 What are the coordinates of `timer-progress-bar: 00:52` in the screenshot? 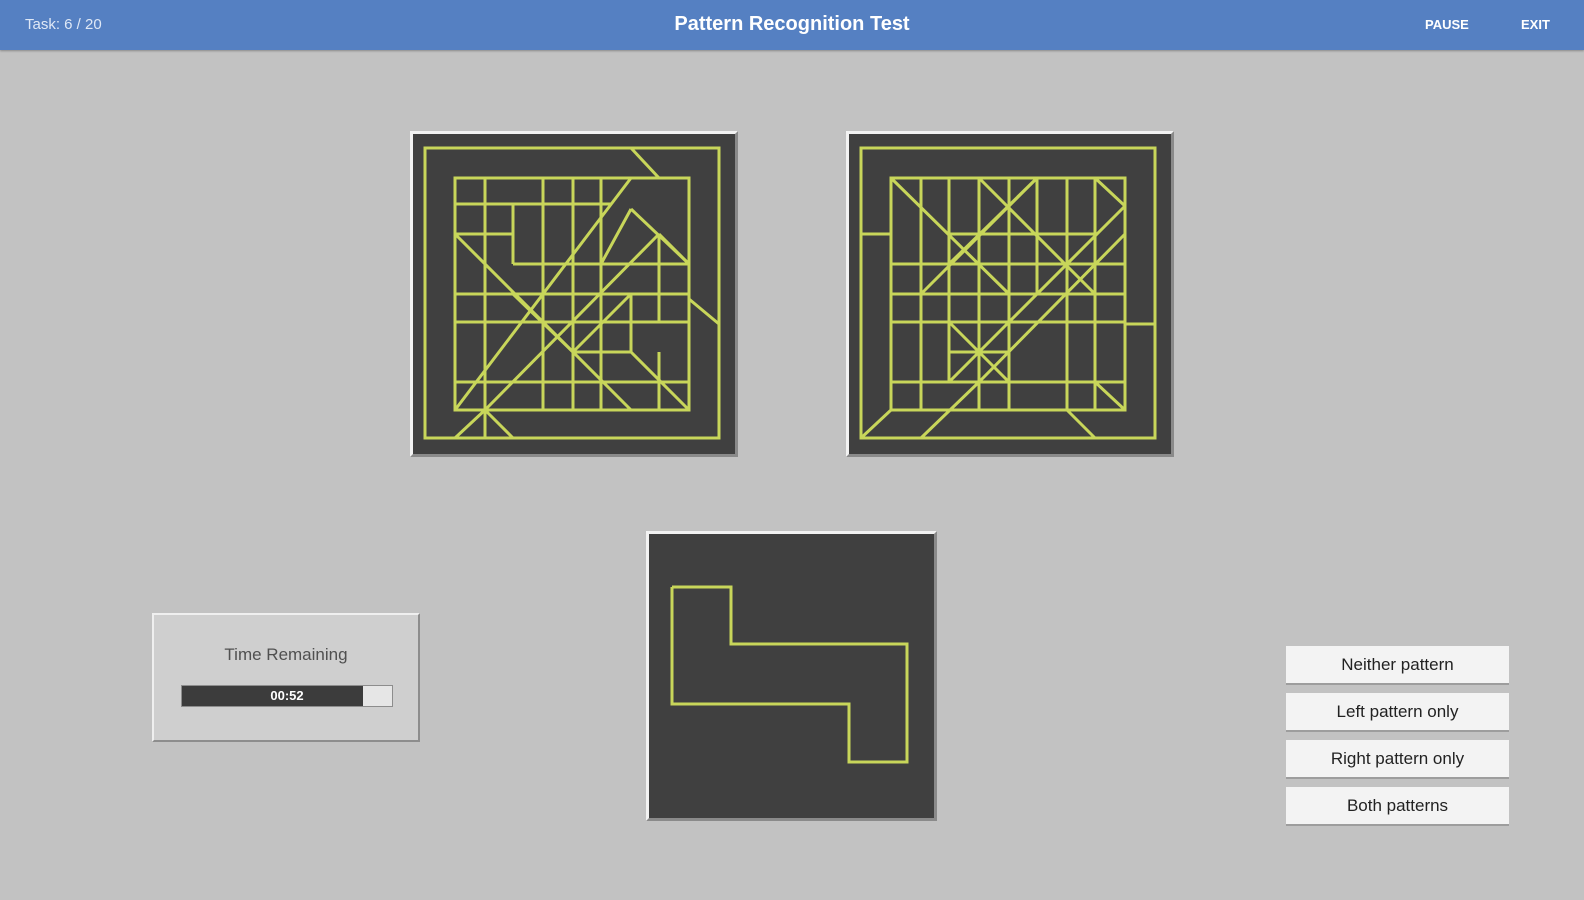 It's located at (287, 696).